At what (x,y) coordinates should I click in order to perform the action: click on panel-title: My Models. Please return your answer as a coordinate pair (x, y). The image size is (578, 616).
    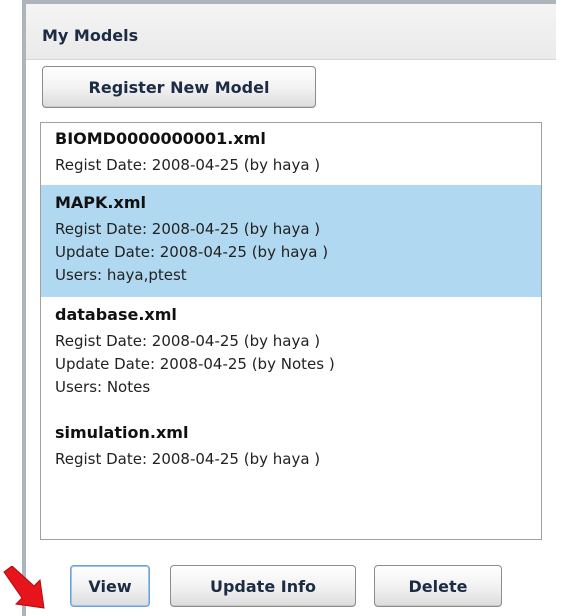
    Looking at the image, I should click on (90, 35).